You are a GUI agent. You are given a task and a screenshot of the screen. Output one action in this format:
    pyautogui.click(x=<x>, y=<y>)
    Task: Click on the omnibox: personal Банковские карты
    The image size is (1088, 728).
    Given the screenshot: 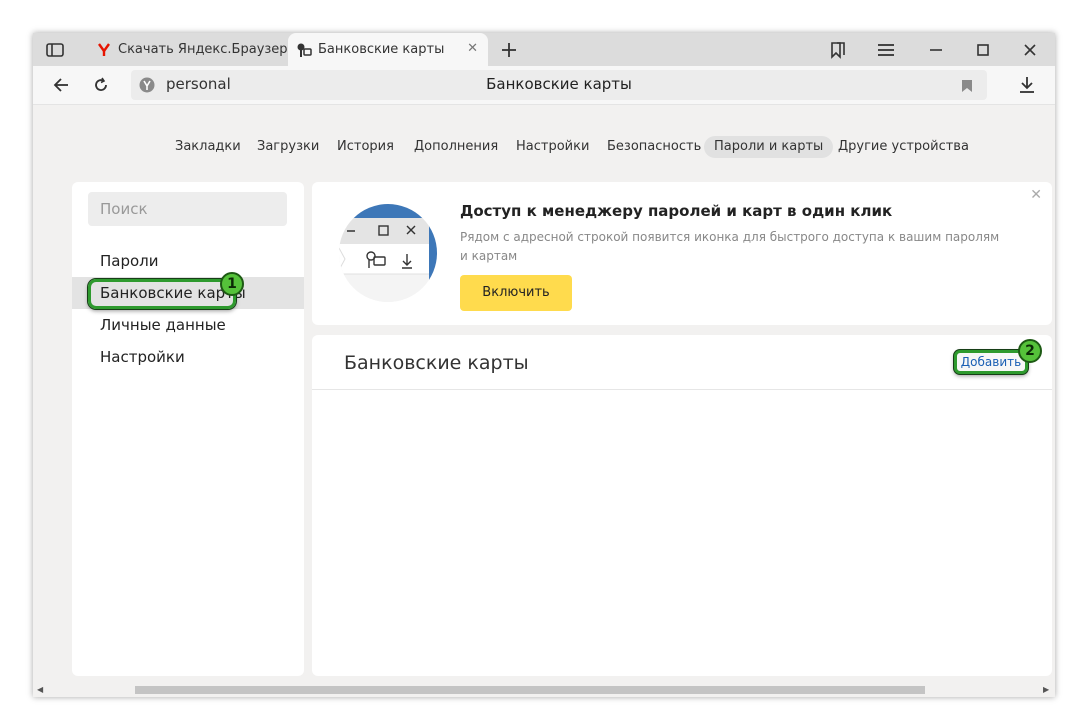 What is the action you would take?
    pyautogui.click(x=559, y=85)
    